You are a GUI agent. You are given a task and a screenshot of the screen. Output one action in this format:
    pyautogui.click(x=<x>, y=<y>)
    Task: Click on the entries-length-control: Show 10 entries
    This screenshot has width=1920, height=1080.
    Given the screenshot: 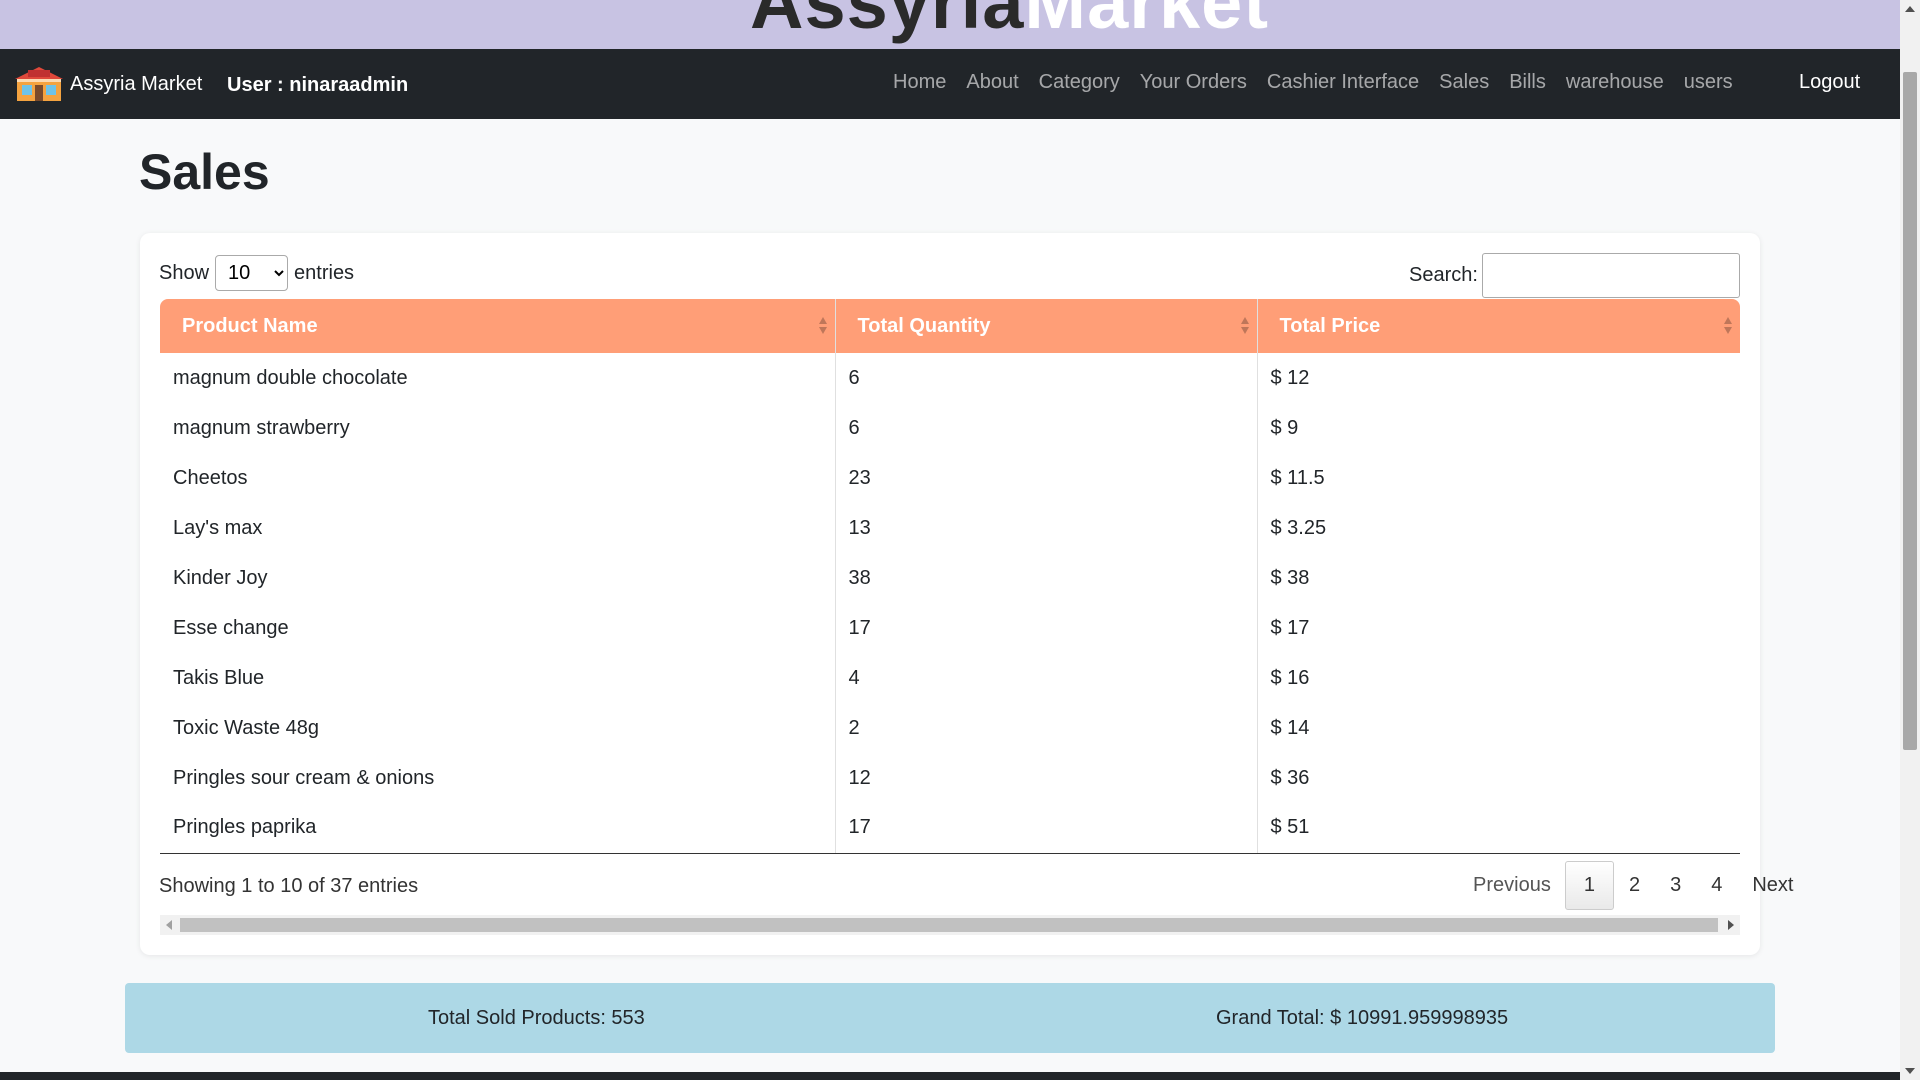 What is the action you would take?
    pyautogui.click(x=256, y=273)
    